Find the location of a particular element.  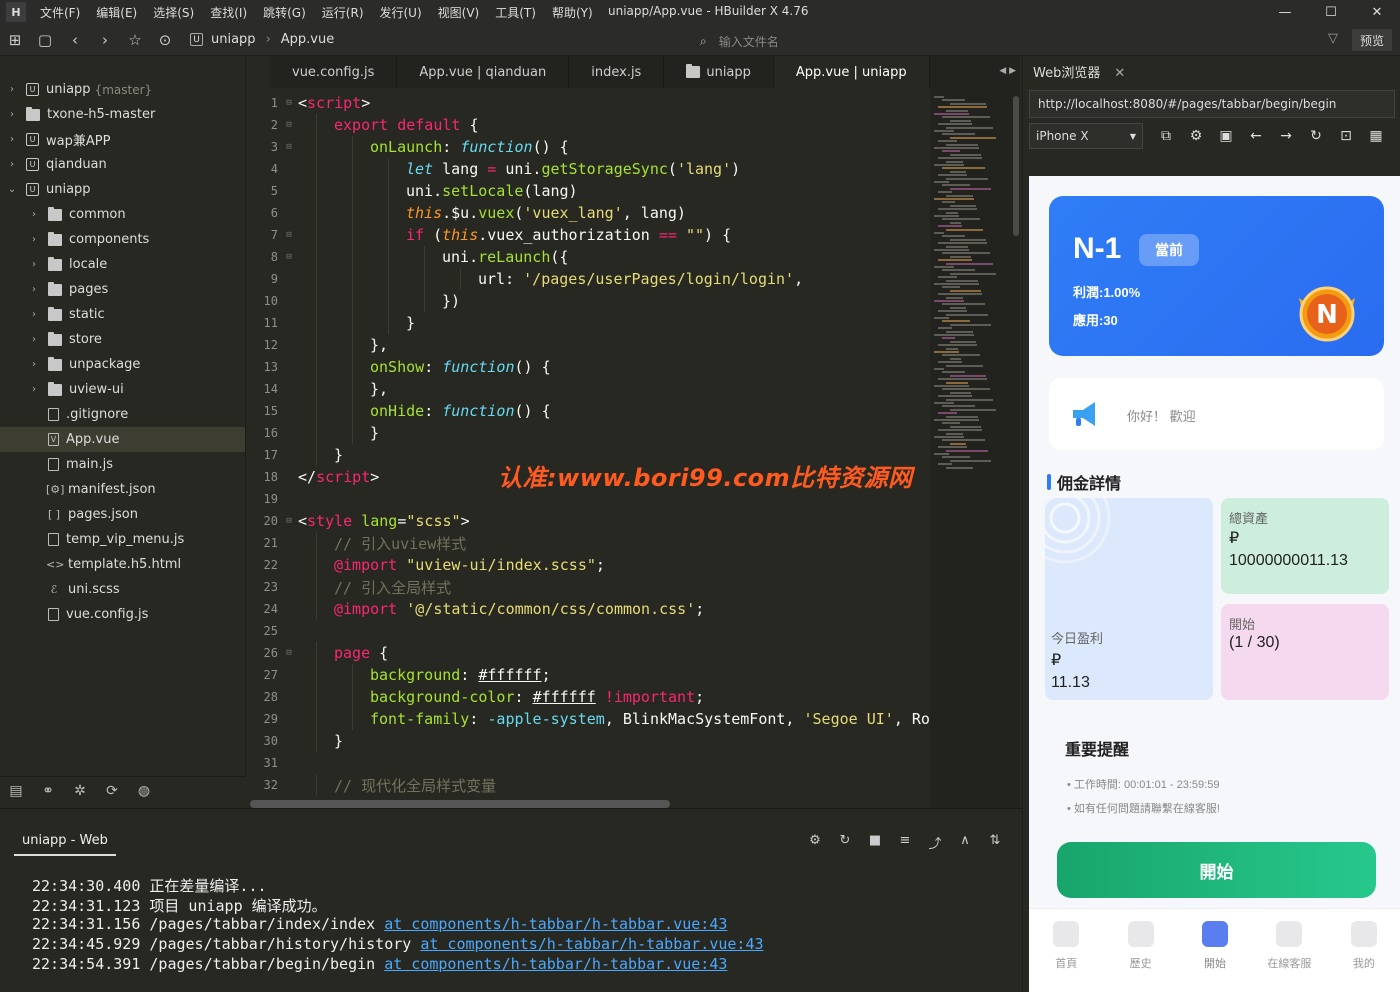

code-line: 9 url: '/pages/userPages/login/login', is located at coordinates (589, 279).